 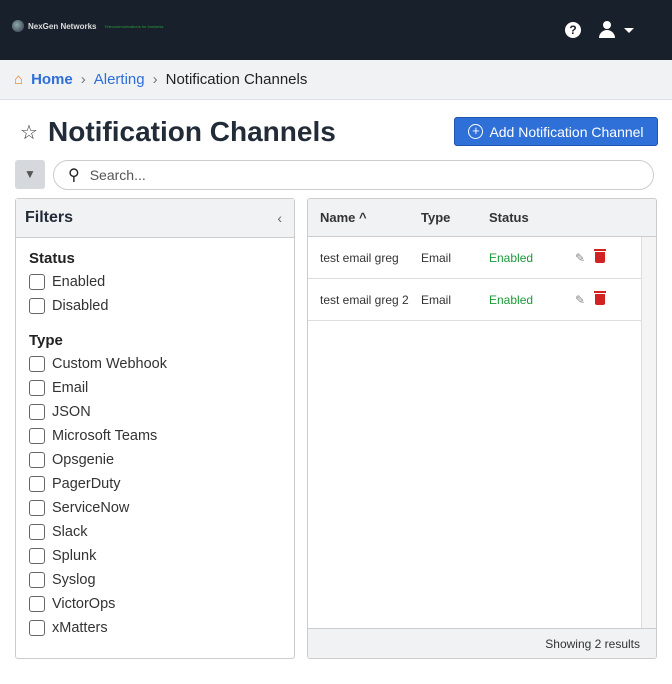 I want to click on caret-down-icon, so click(x=629, y=33).